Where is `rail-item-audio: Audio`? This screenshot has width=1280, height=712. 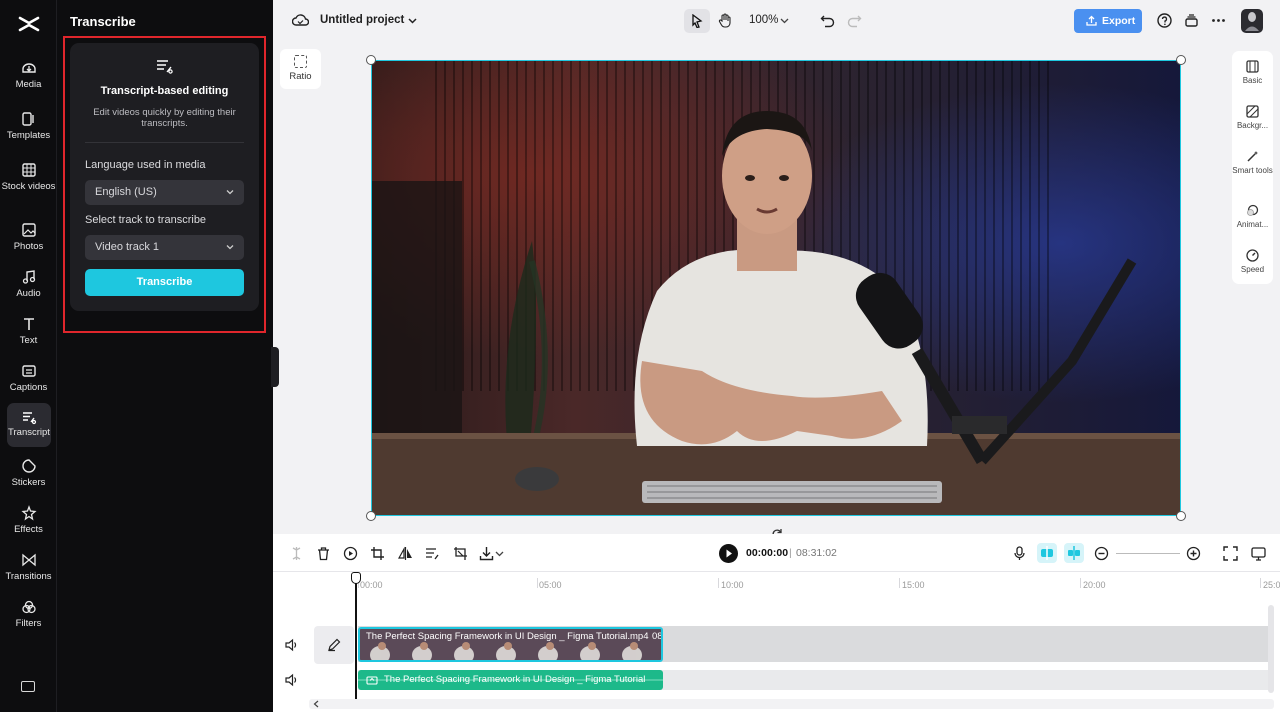 rail-item-audio: Audio is located at coordinates (28, 284).